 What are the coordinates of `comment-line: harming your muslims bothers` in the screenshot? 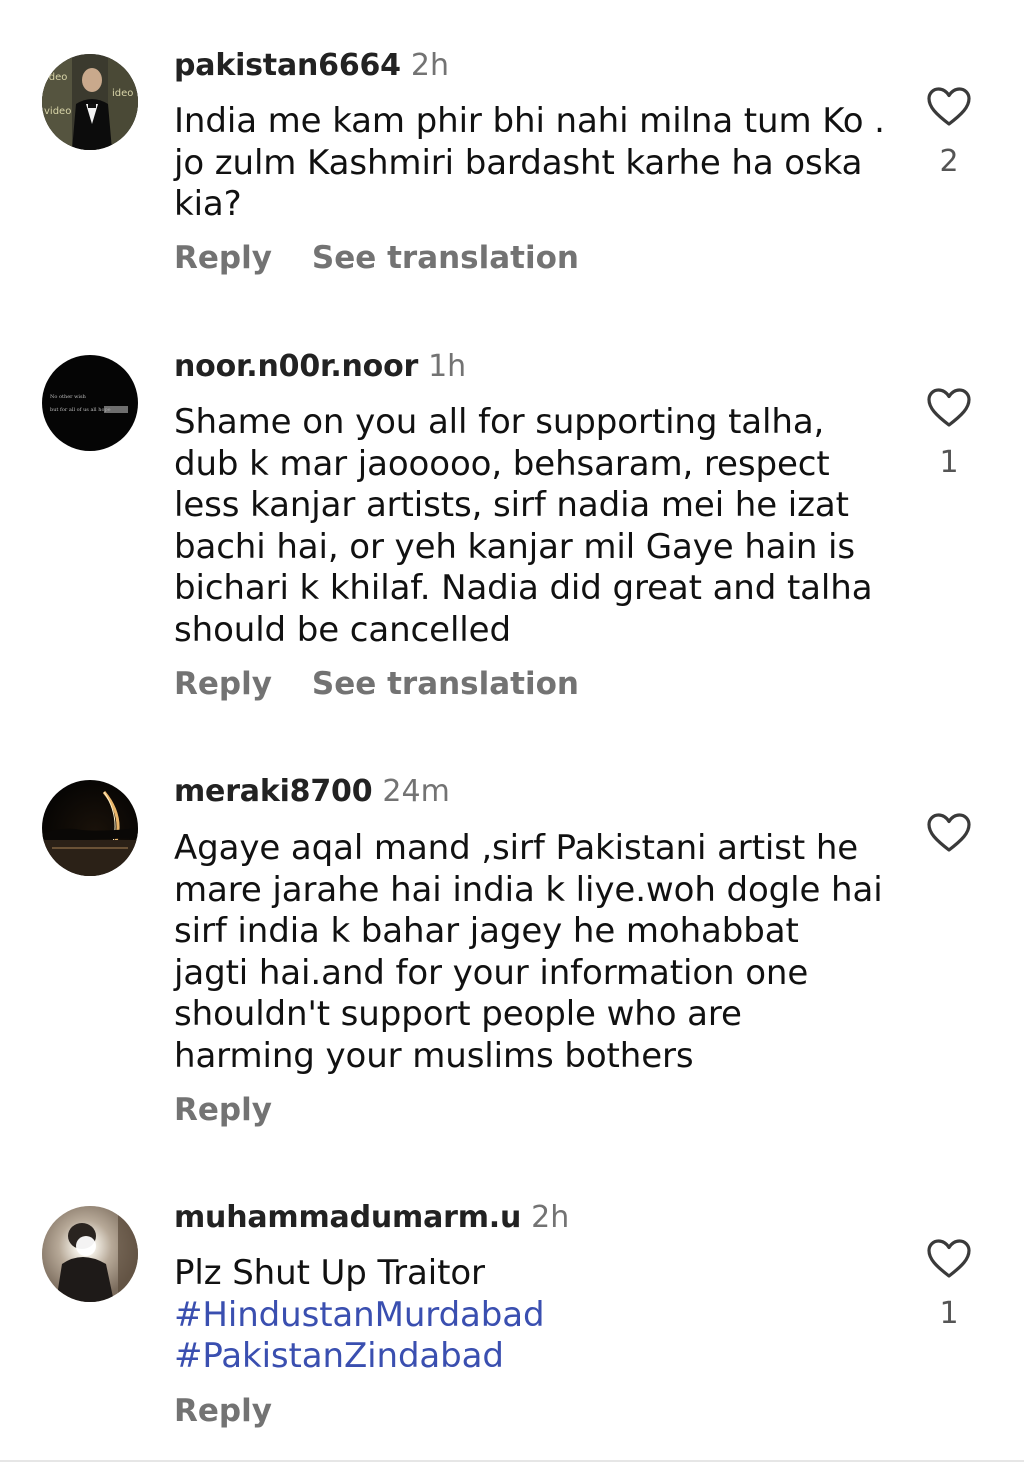 It's located at (434, 1055).